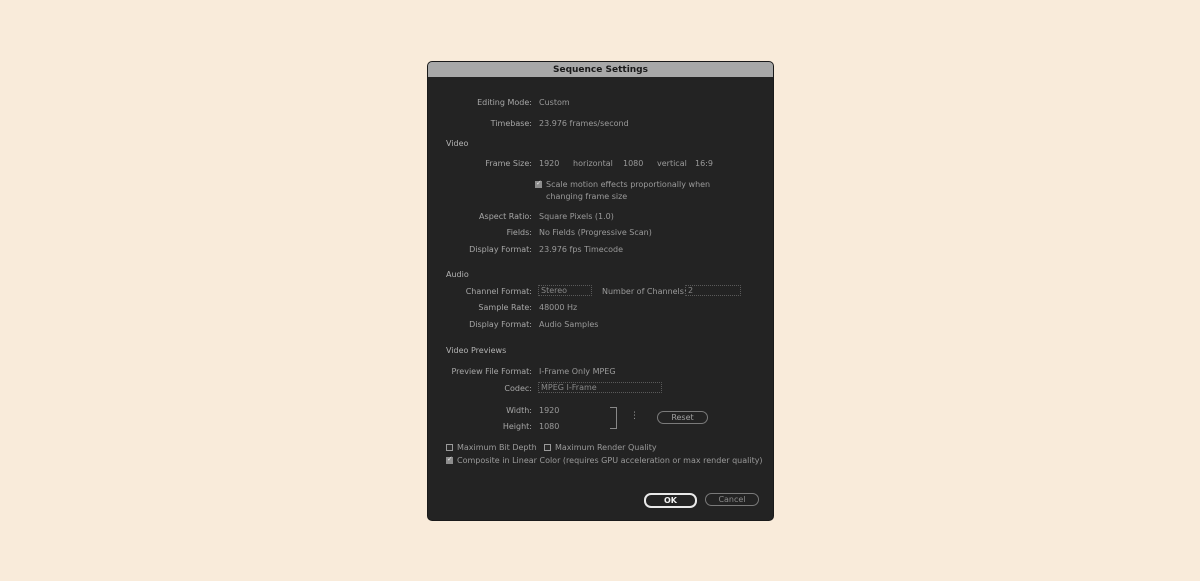 The height and width of the screenshot is (581, 1200). What do you see at coordinates (713, 290) in the screenshot?
I see `num-channels-field: 2` at bounding box center [713, 290].